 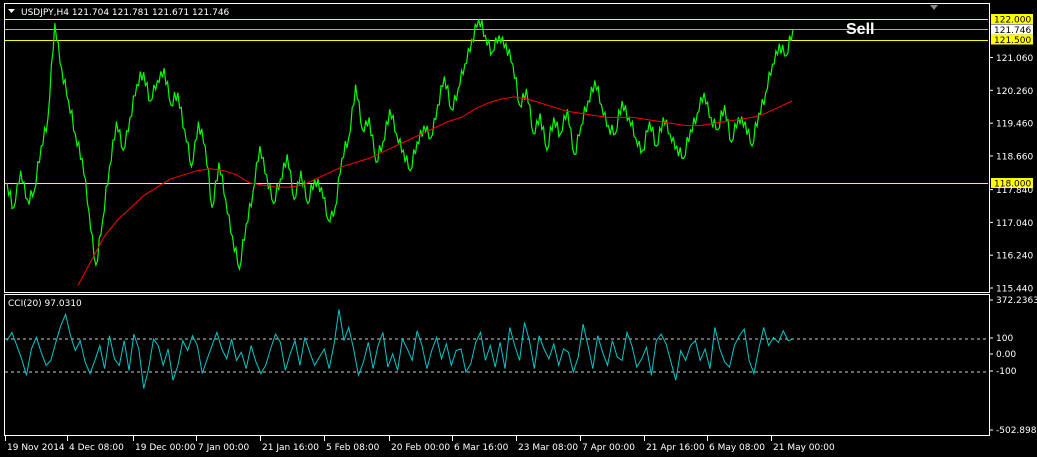 I want to click on time-tick-label: 6 Mar 16:00, so click(x=481, y=448).